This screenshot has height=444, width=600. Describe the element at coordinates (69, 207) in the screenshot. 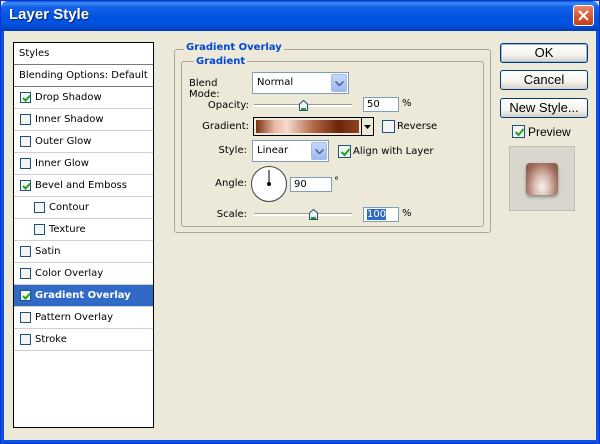

I see `styles-list-item-label: Contour` at that location.